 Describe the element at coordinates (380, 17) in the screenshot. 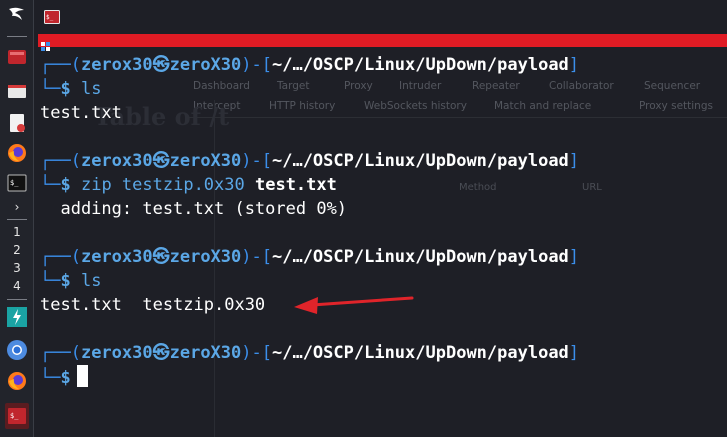

I see `terminal-titlebar: $_` at that location.